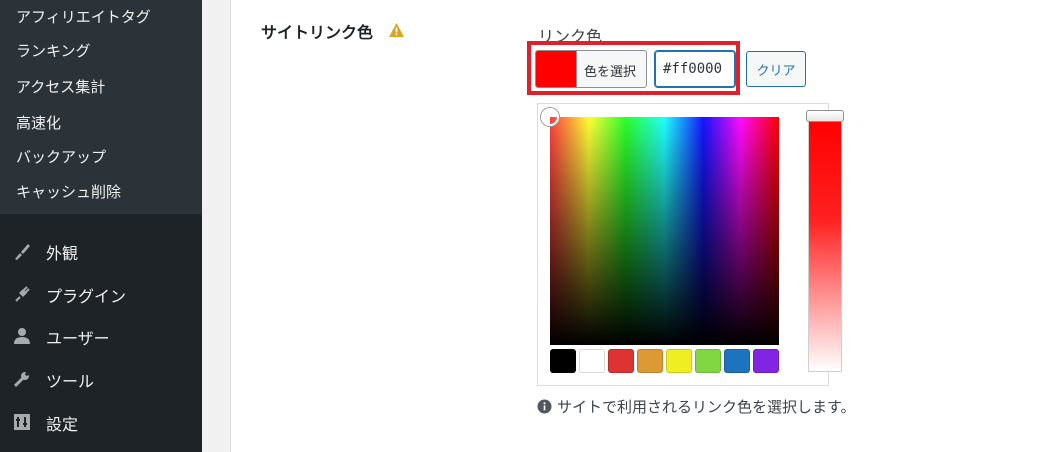 The height and width of the screenshot is (452, 1055). Describe the element at coordinates (68, 191) in the screenshot. I see `submenu-item-clear-cache: キャッシュ削除` at that location.